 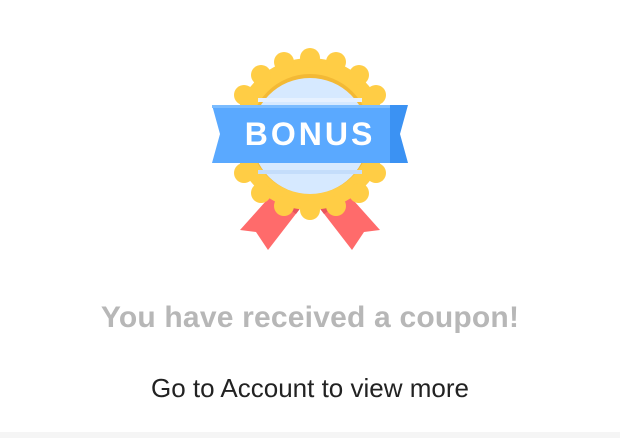 I want to click on account-hint: Go to Account to view more, so click(x=310, y=388).